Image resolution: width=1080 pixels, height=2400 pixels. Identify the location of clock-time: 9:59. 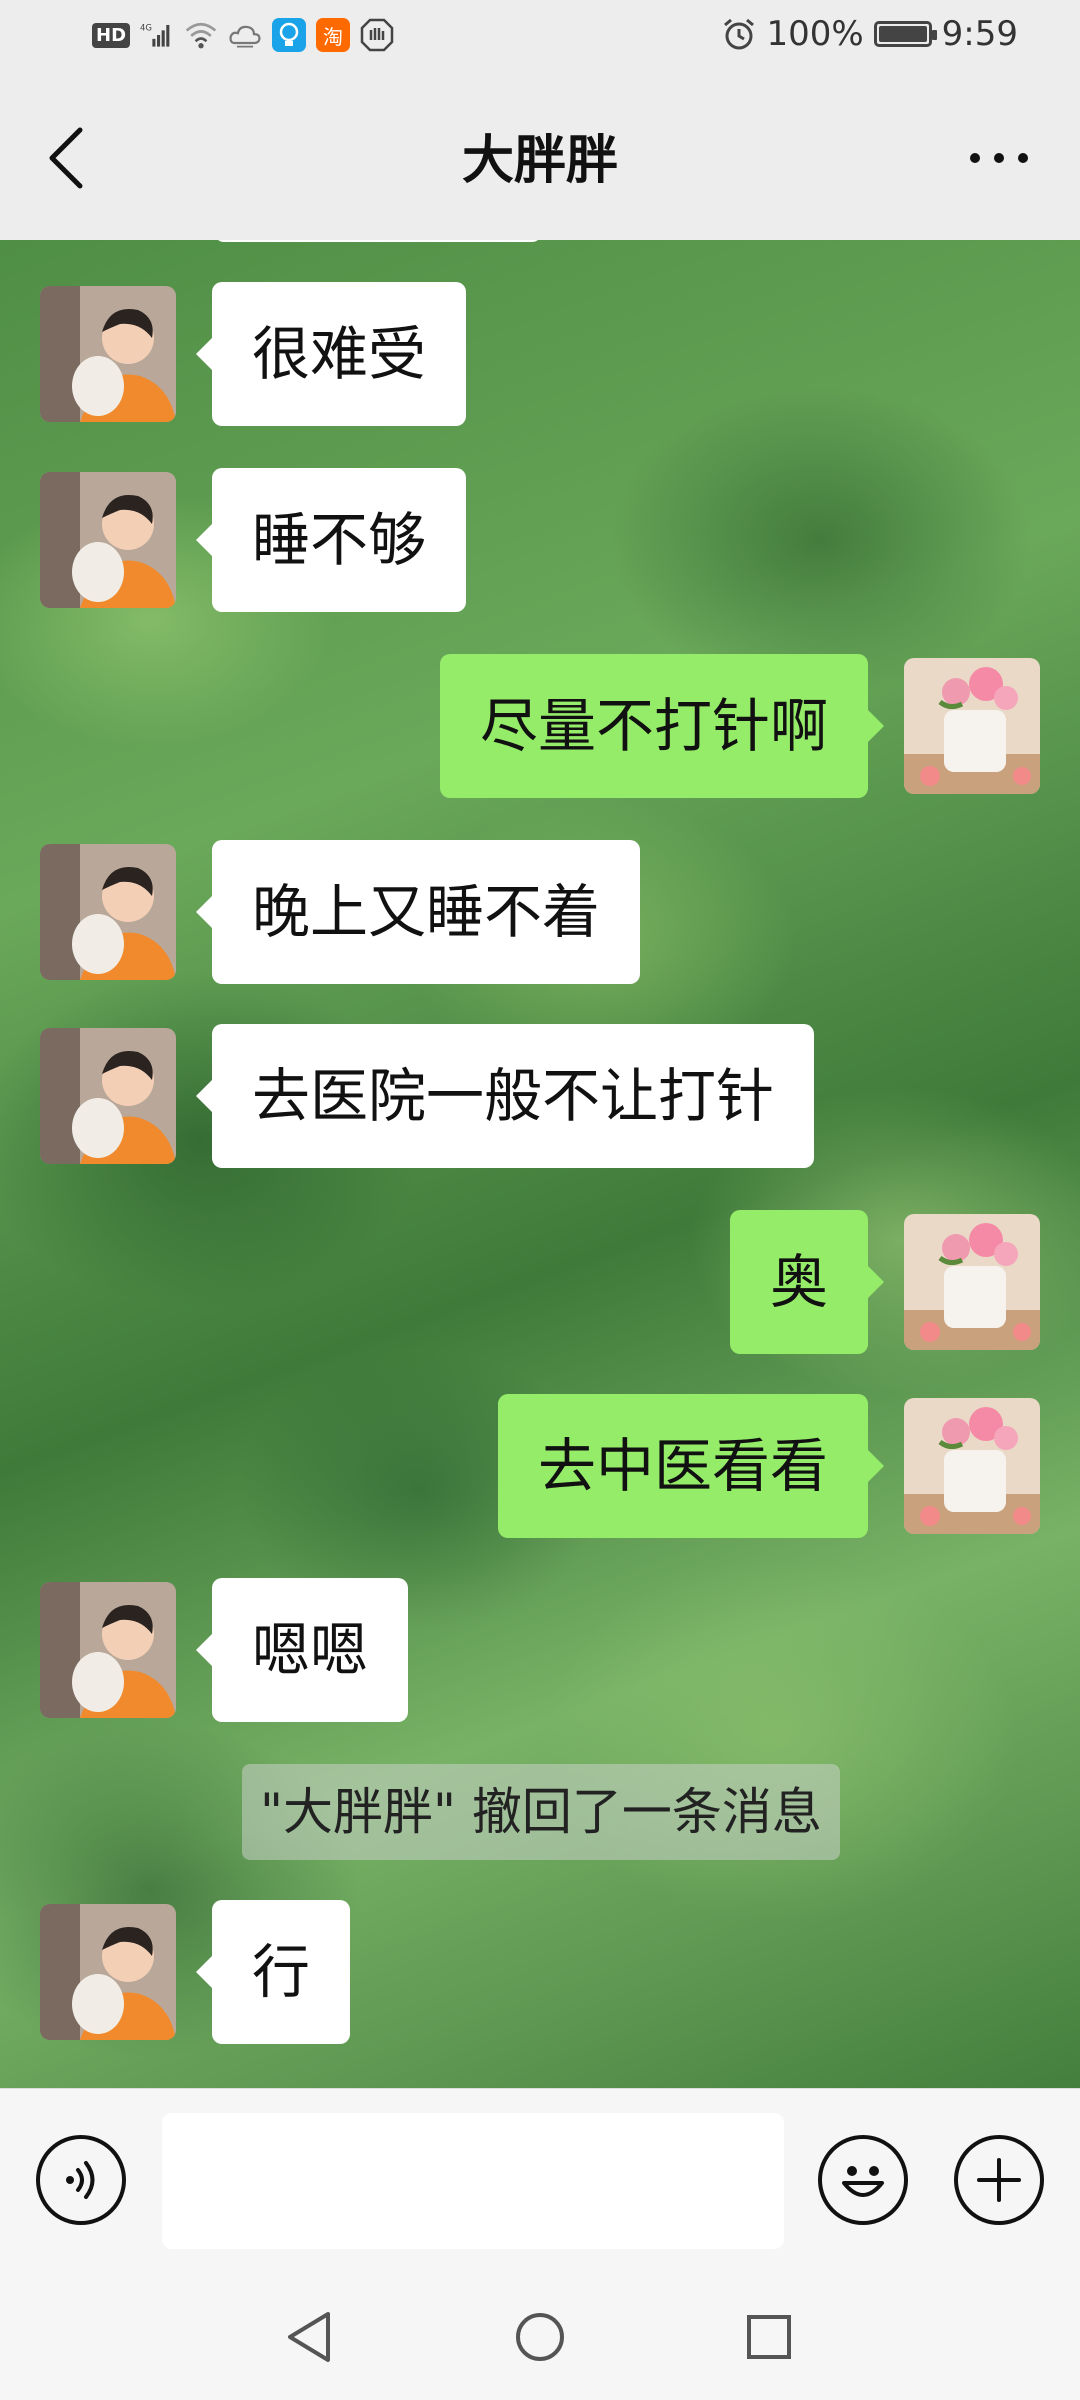
(979, 34).